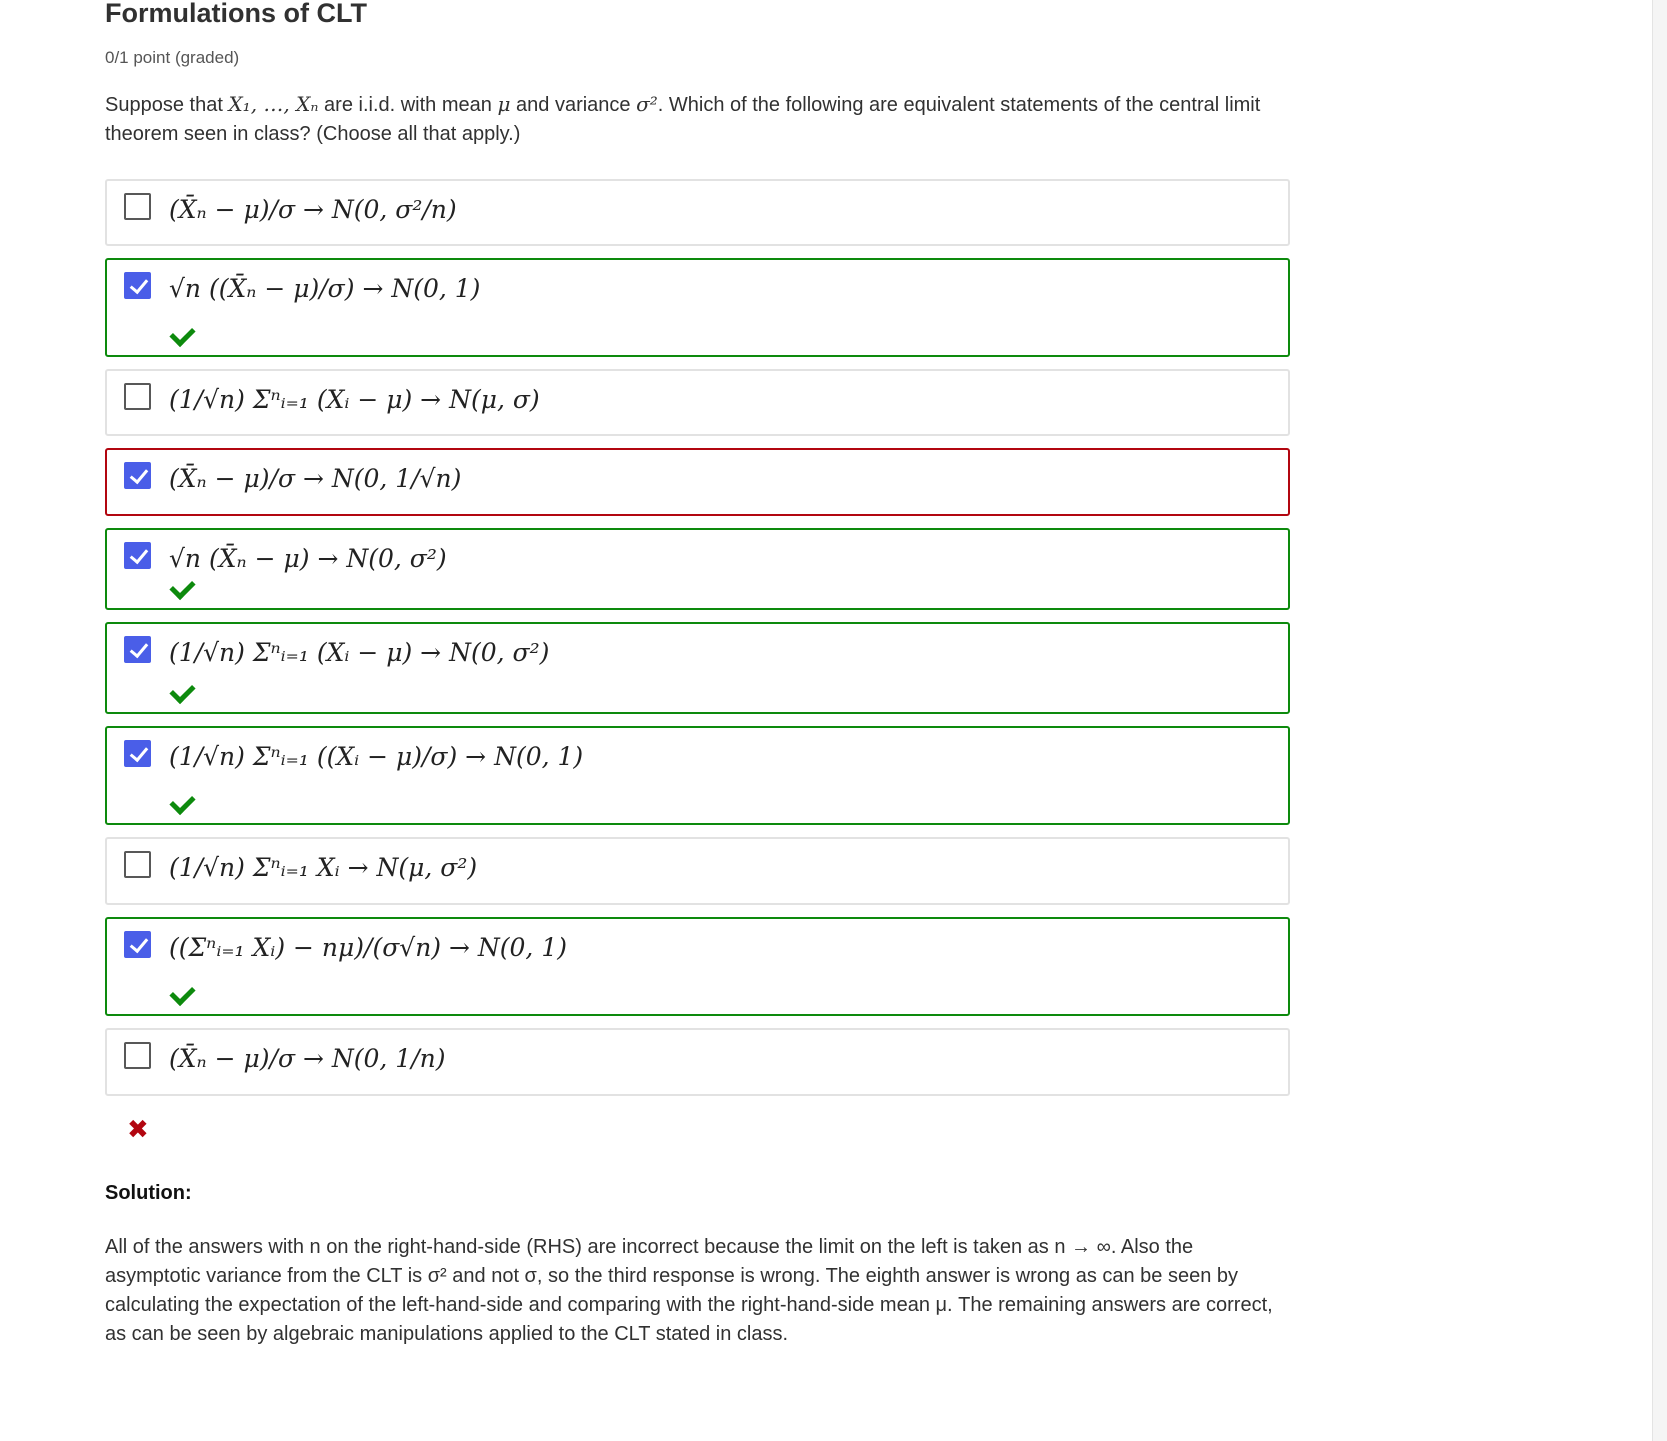 The image size is (1667, 1441). What do you see at coordinates (697, 966) in the screenshot?
I see `choice-9: ((Σⁿᵢ₌₁ Xᵢ) − nμ)/(σ√n) → N(0, 1)` at bounding box center [697, 966].